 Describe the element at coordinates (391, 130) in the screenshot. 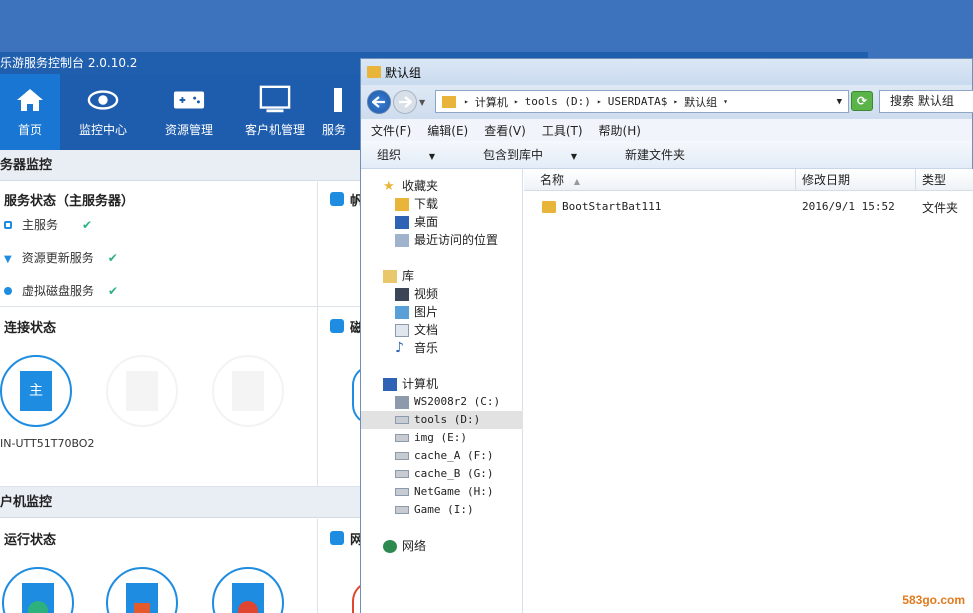

I see `menu-file: 文件(F)` at that location.